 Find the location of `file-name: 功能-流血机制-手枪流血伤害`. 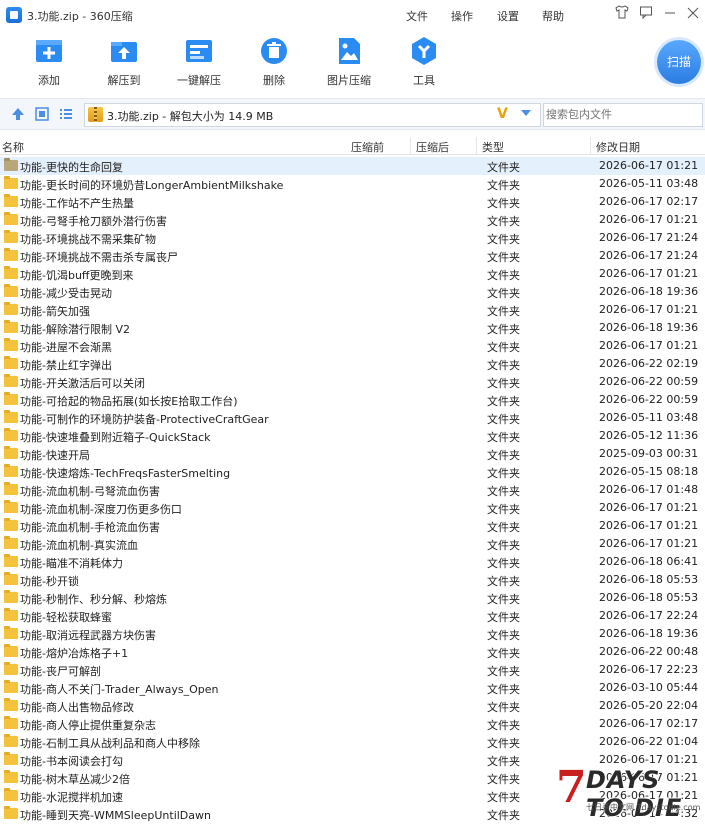

file-name: 功能-流血机制-手枪流血伤害 is located at coordinates (90, 527).